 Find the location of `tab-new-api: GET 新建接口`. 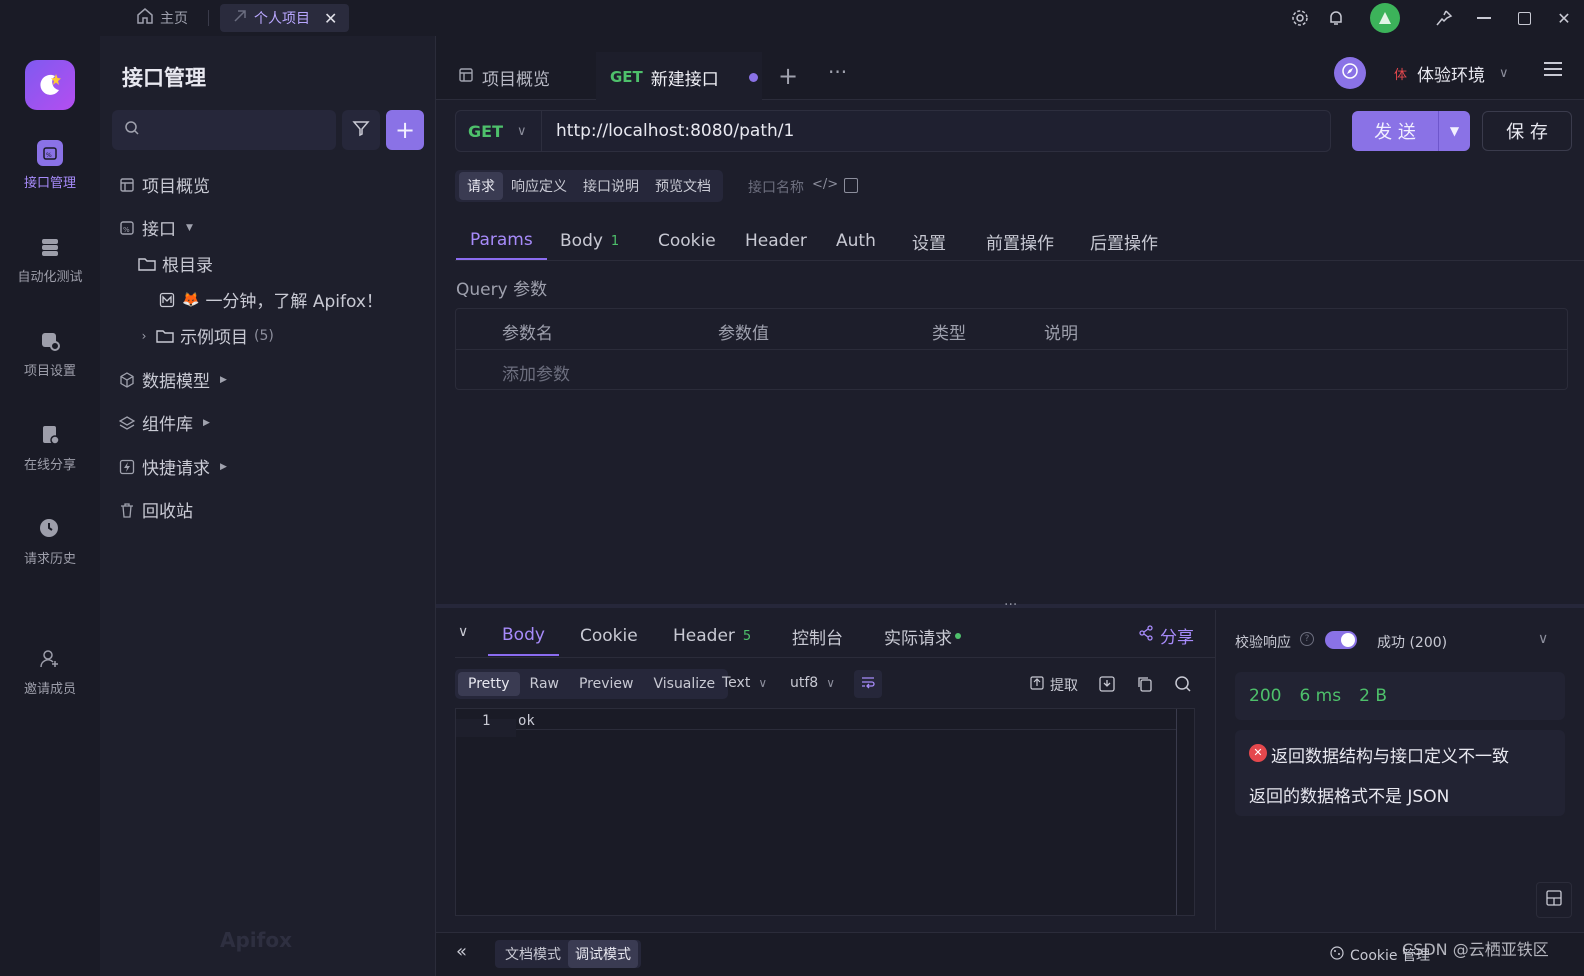

tab-new-api: GET 新建接口 is located at coordinates (684, 77).